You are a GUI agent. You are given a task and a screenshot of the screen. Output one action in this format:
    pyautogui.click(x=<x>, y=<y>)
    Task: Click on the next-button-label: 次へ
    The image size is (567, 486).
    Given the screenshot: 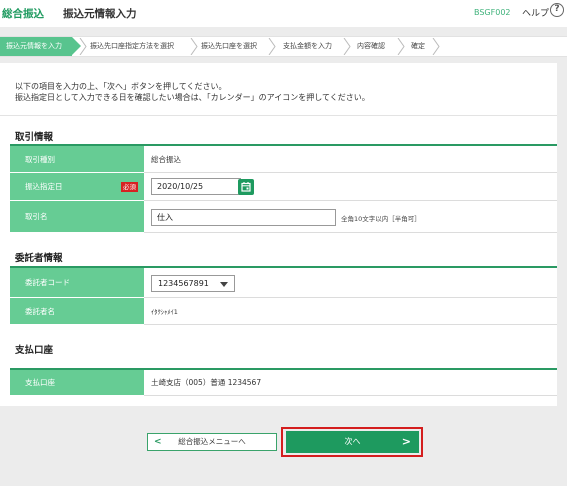 What is the action you would take?
    pyautogui.click(x=352, y=441)
    